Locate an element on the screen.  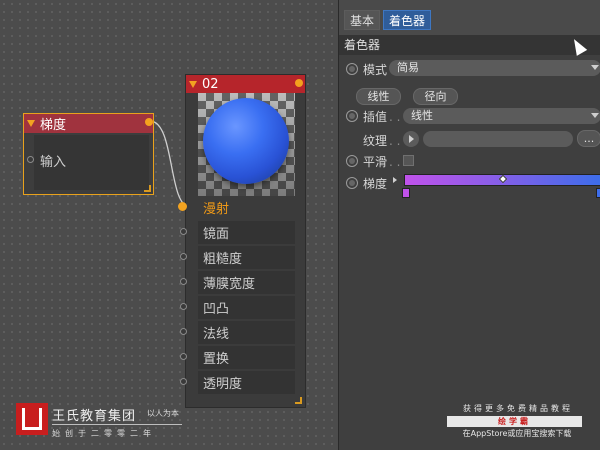
material-node-header: 02 is located at coordinates (245, 84).